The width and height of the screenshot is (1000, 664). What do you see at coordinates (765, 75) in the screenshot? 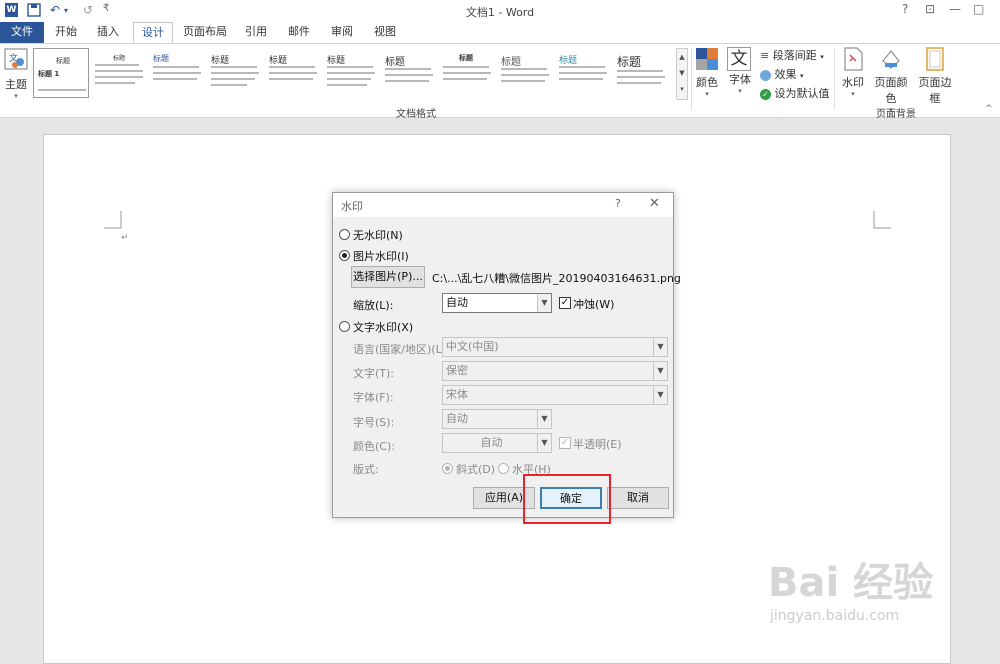
I see `effects-icon` at bounding box center [765, 75].